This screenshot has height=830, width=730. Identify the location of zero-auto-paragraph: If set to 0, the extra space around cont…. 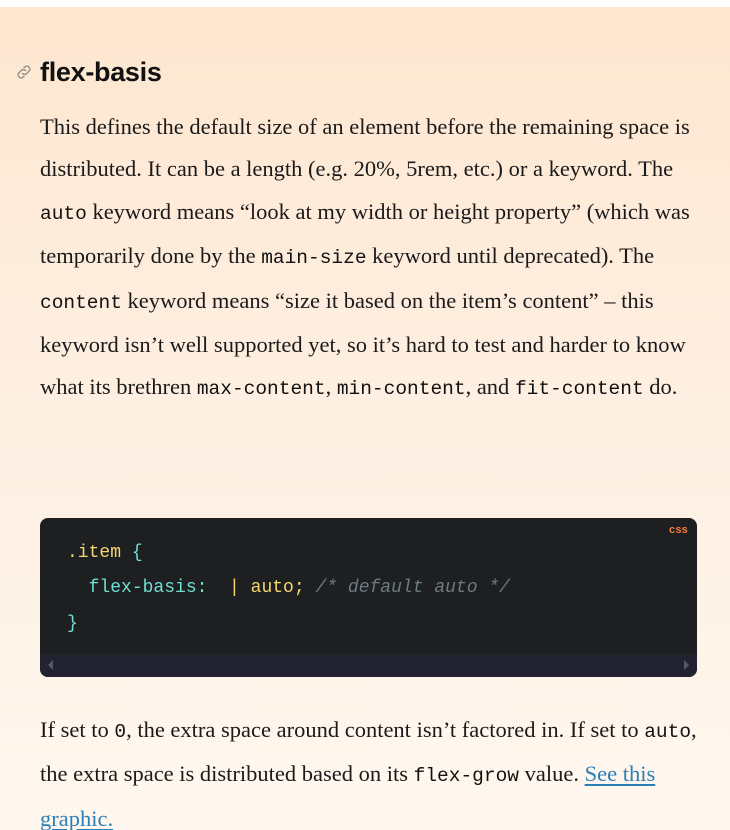
(370, 769).